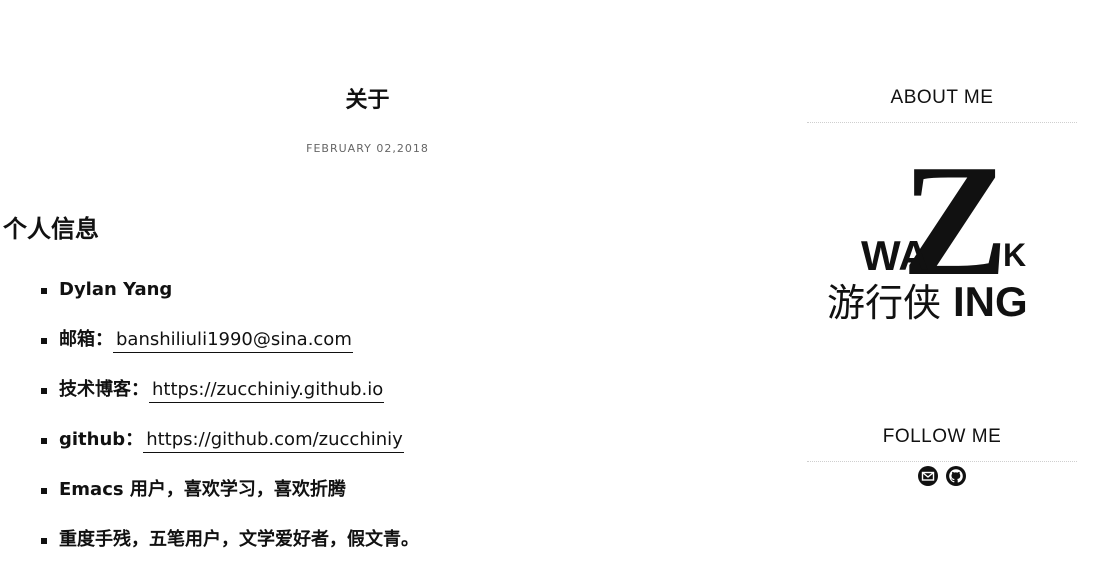 The height and width of the screenshot is (565, 1118). What do you see at coordinates (895, 255) in the screenshot?
I see `logo-left-letters: WA` at bounding box center [895, 255].